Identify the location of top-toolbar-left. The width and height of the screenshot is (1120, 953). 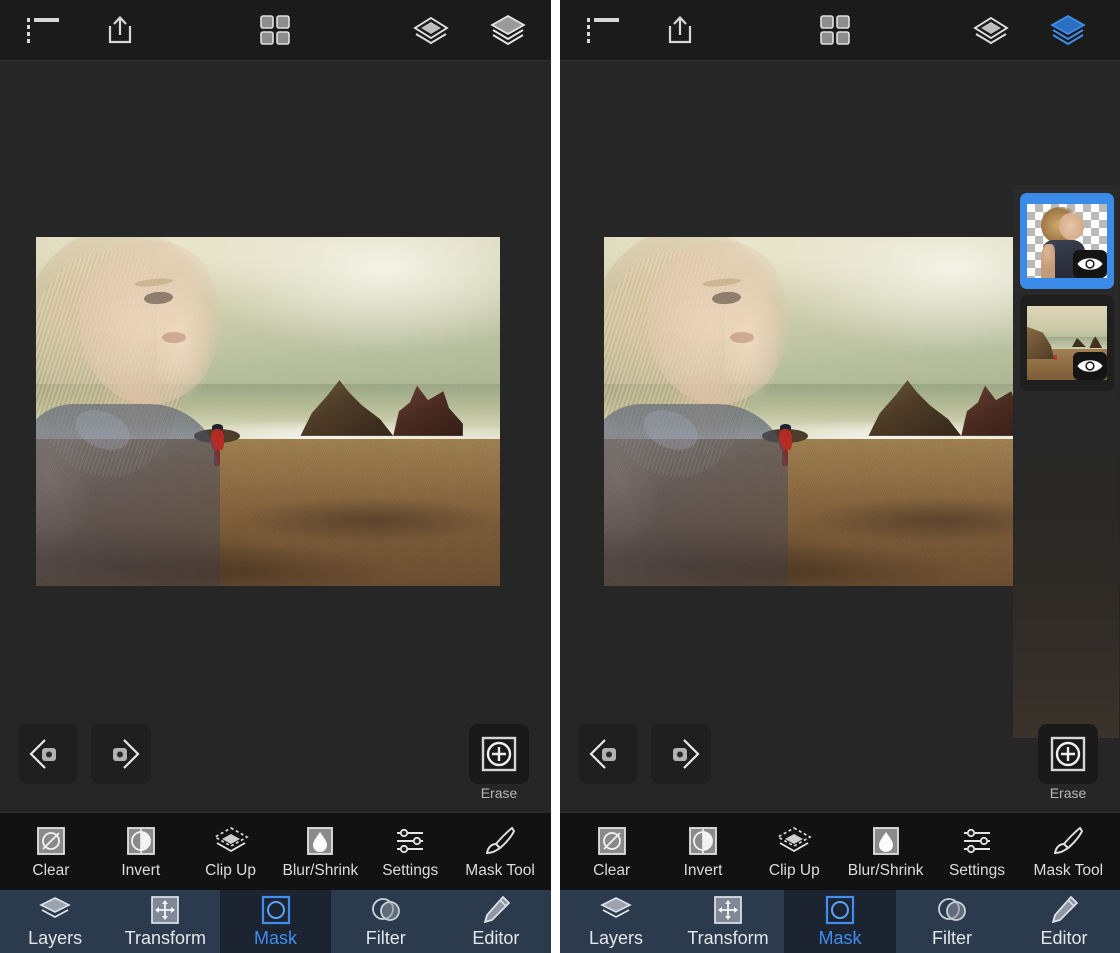
(275, 30).